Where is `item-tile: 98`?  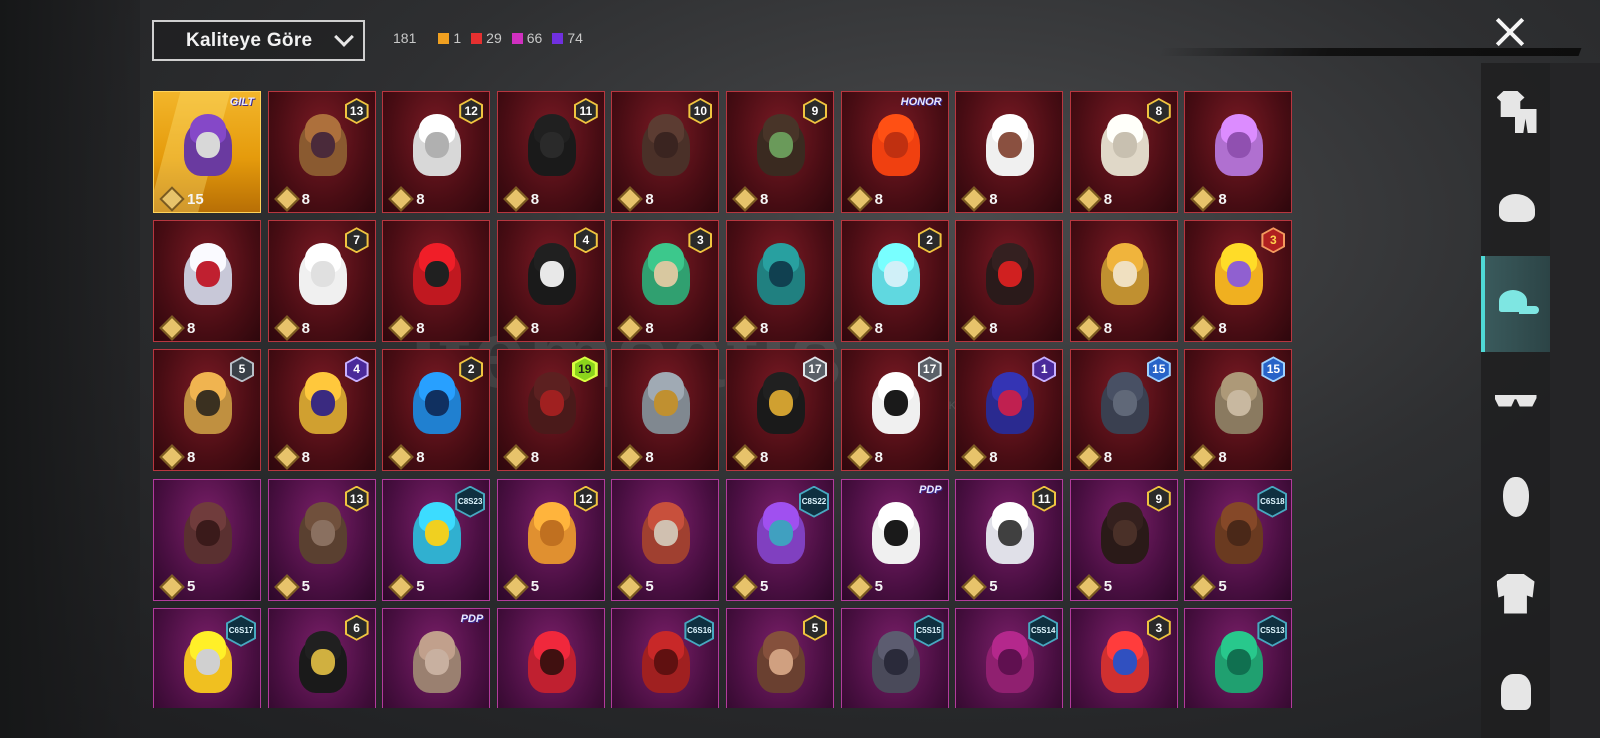 item-tile: 98 is located at coordinates (780, 152).